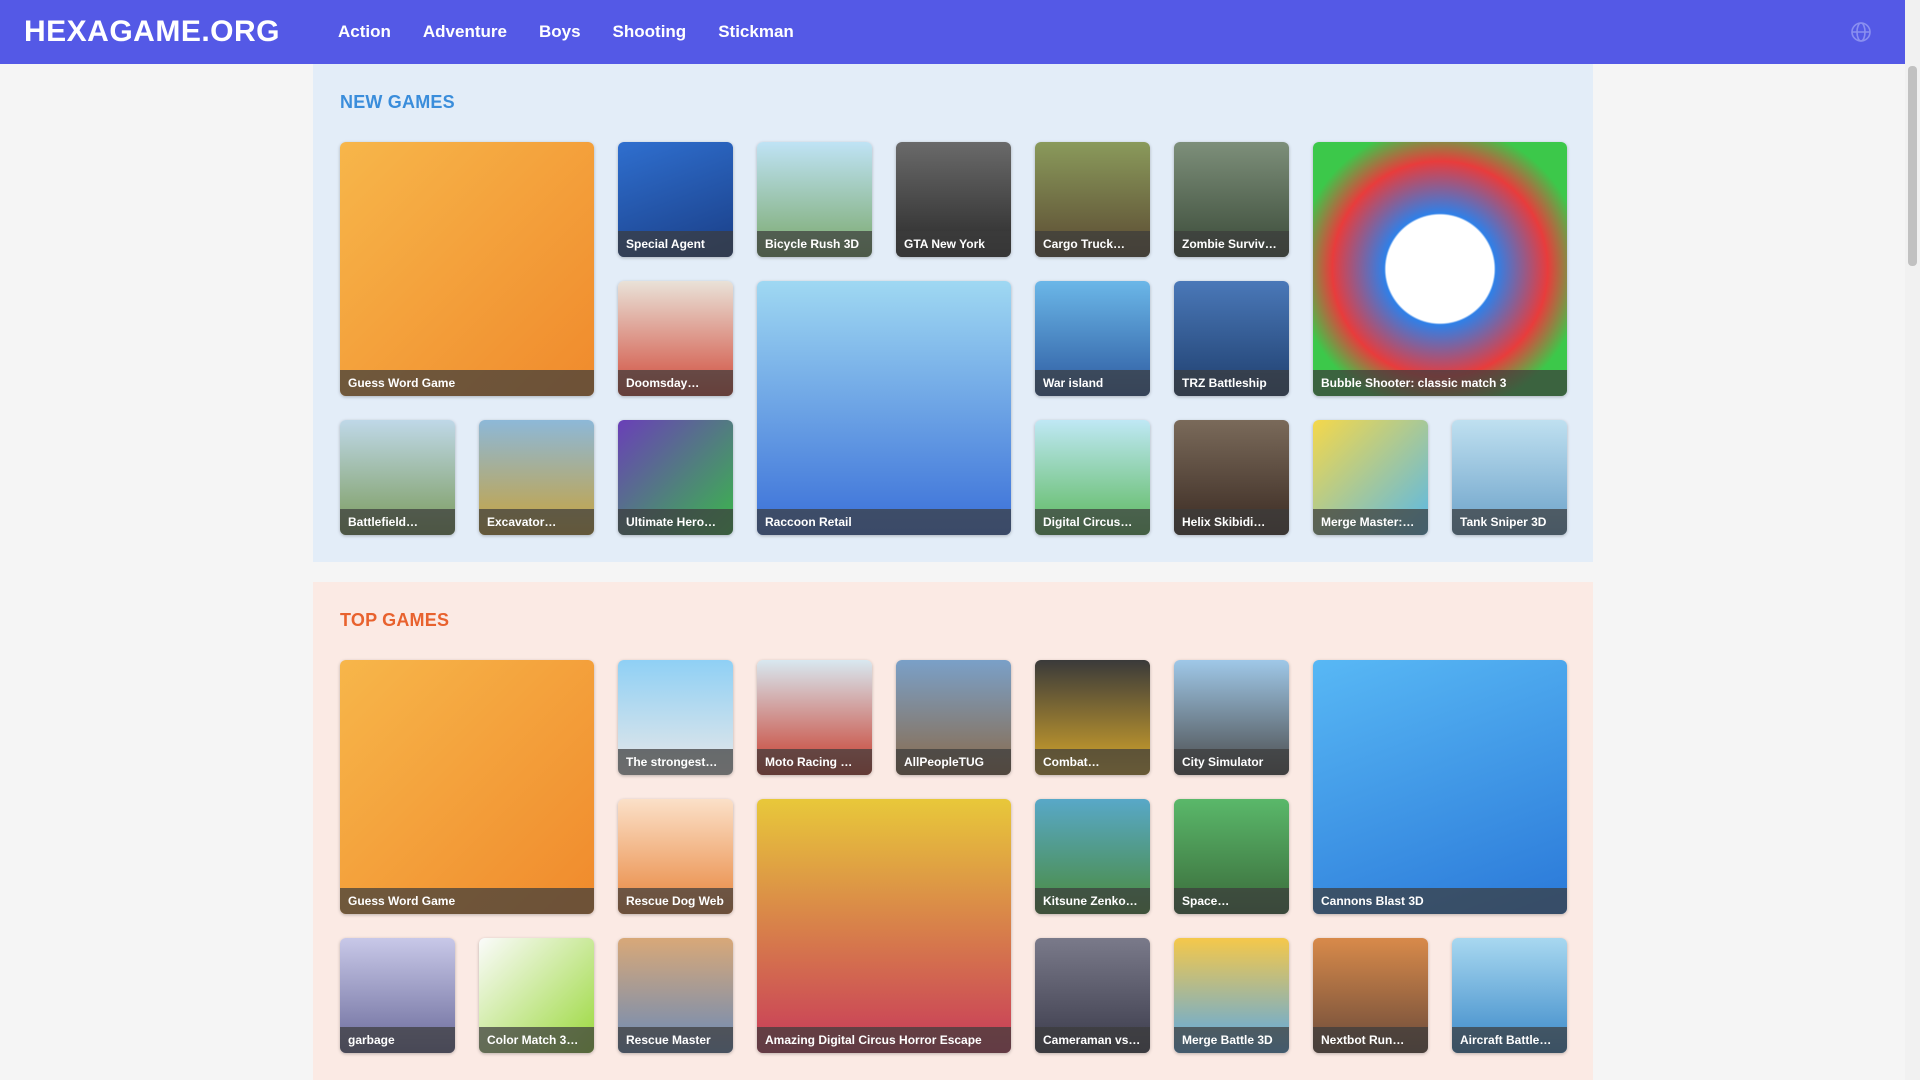 The height and width of the screenshot is (1080, 1920). I want to click on game-title: garbage, so click(397, 1040).